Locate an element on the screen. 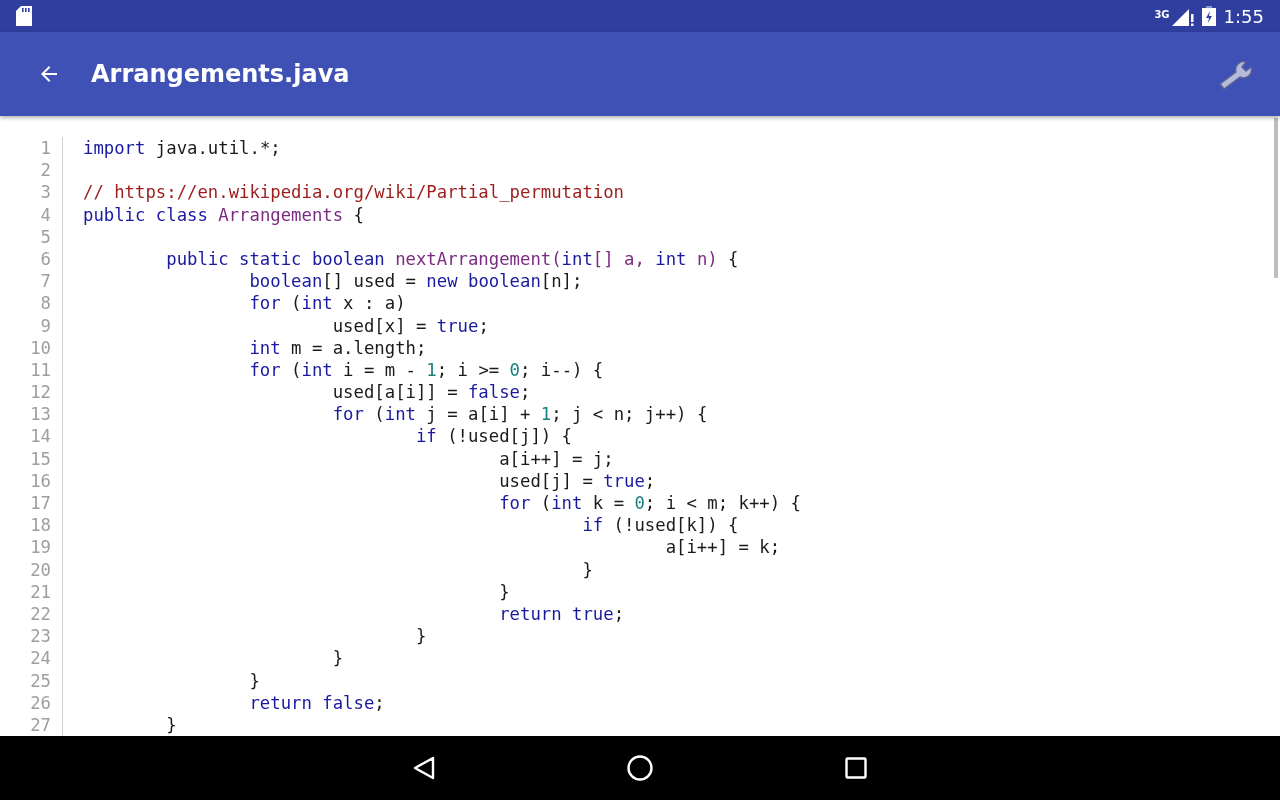 The image size is (1280, 800). code-line: a[i++] = k; is located at coordinates (722, 547).